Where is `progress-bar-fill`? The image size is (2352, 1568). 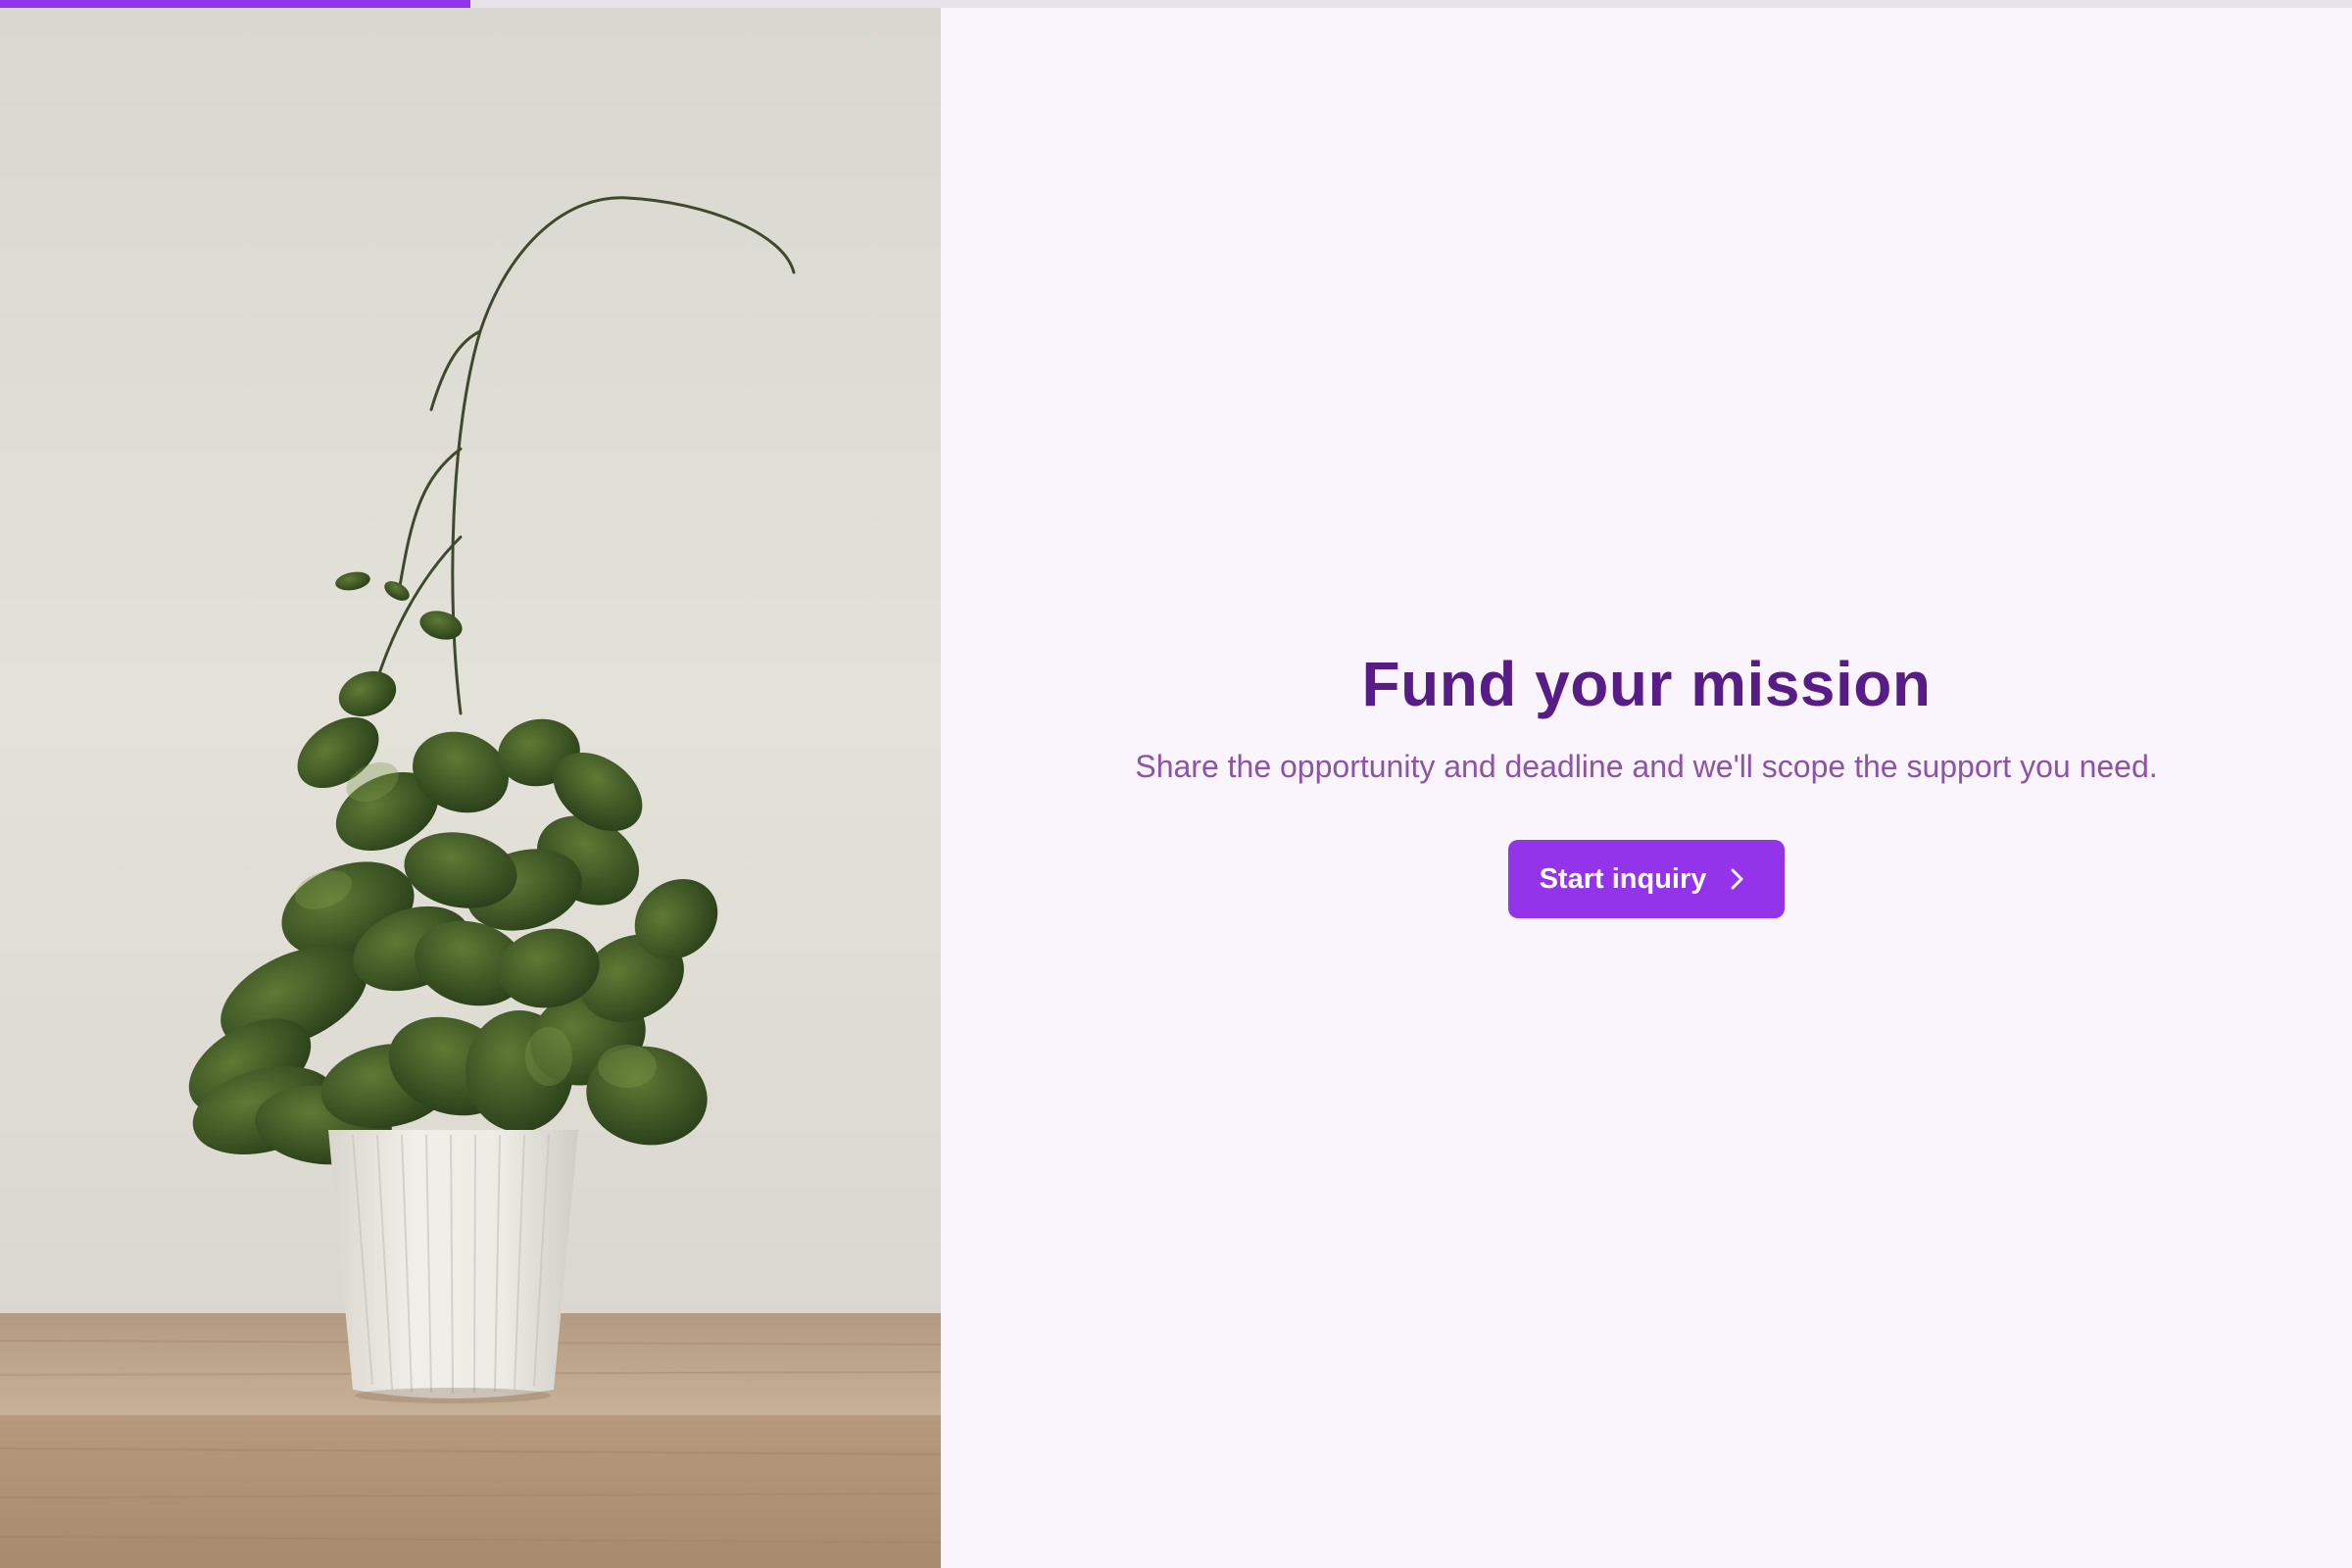
progress-bar-fill is located at coordinates (235, 4).